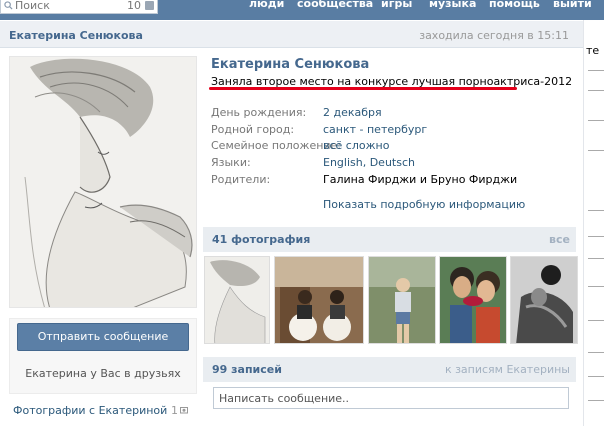 This screenshot has width=604, height=426. What do you see at coordinates (391, 398) in the screenshot?
I see `wall-post-input: Написать сообщение..` at bounding box center [391, 398].